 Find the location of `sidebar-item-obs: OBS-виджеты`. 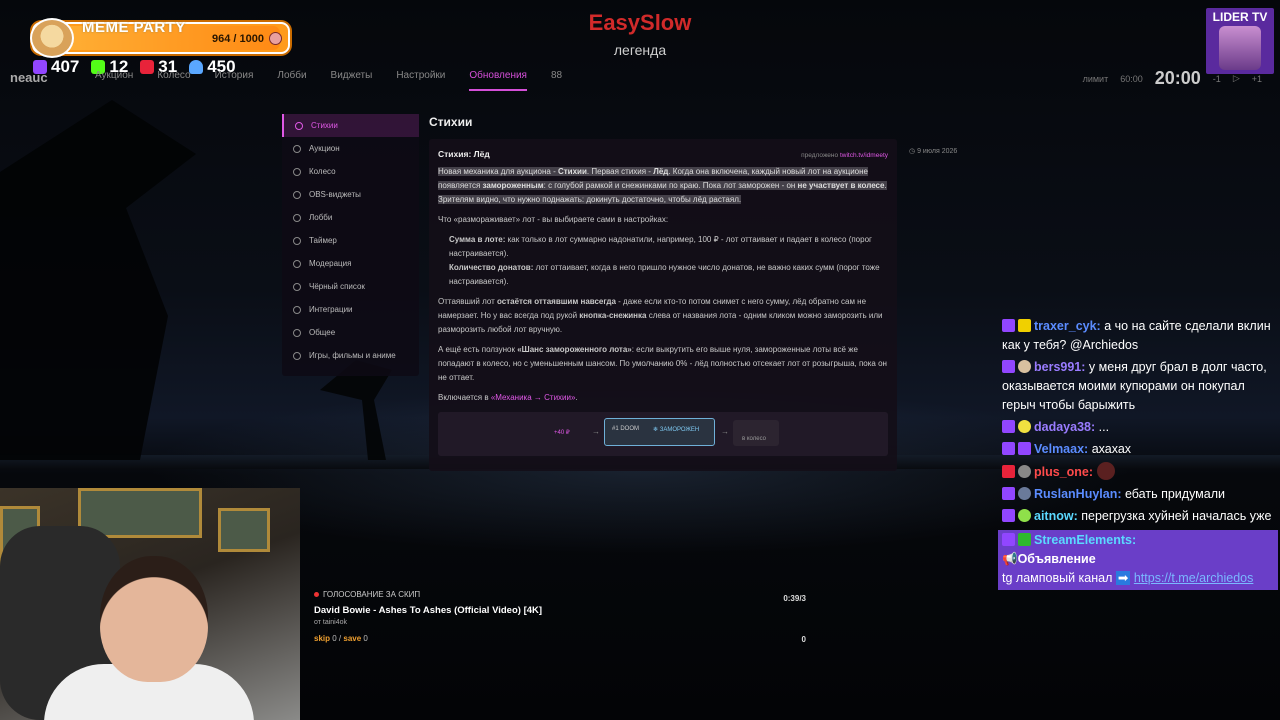

sidebar-item-obs: OBS-виджеты is located at coordinates (350, 194).